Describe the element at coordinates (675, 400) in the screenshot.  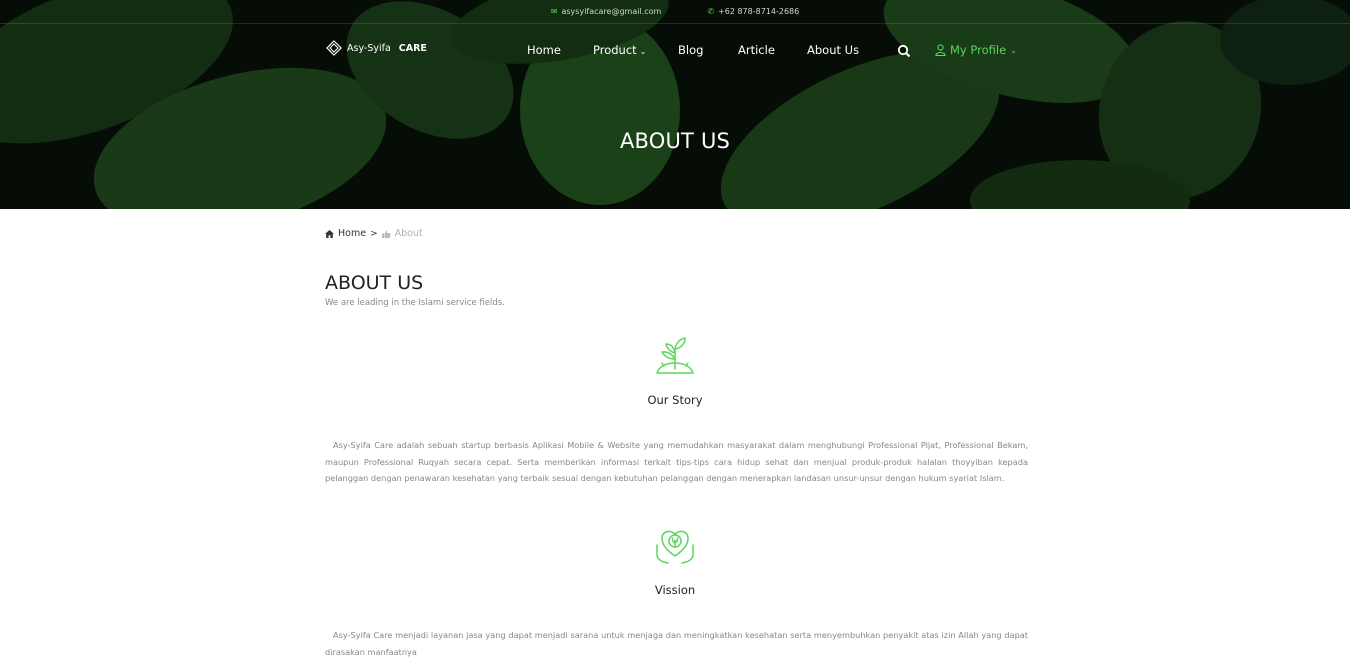
I see `feature-title-our-story: Our Story` at that location.